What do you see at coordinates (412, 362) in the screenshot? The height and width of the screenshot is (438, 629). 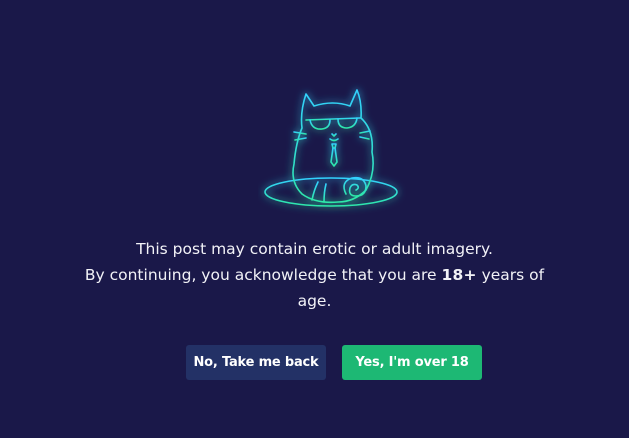 I see `confirm-over-18-button: Yes, I'm over 18` at bounding box center [412, 362].